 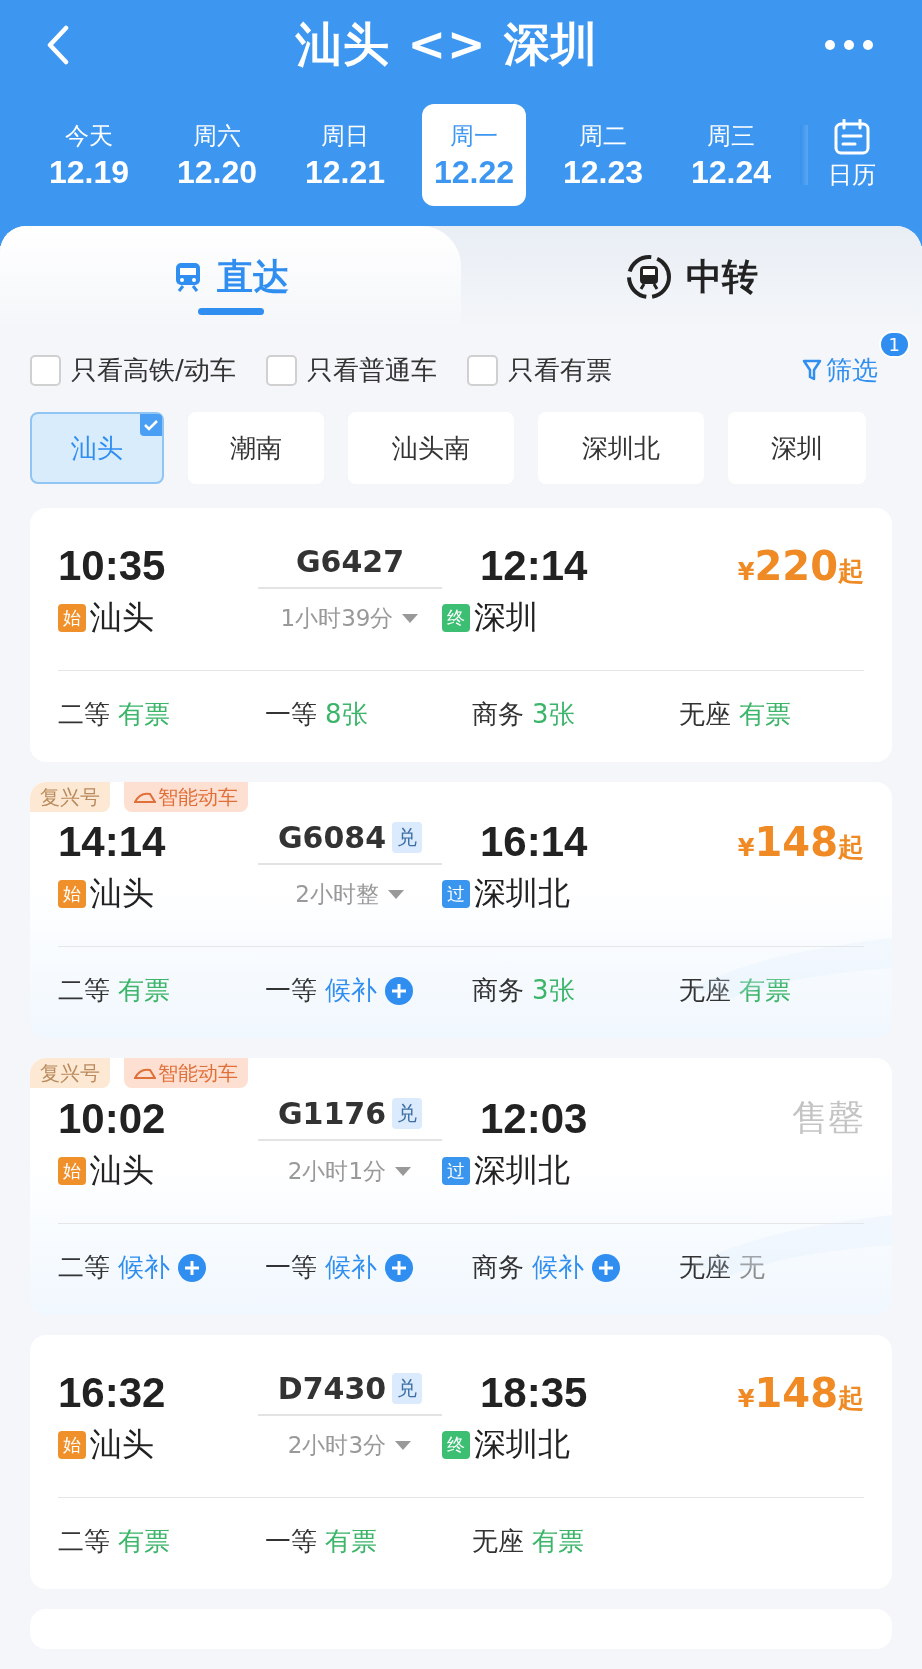 What do you see at coordinates (849, 45) in the screenshot?
I see `more-button` at bounding box center [849, 45].